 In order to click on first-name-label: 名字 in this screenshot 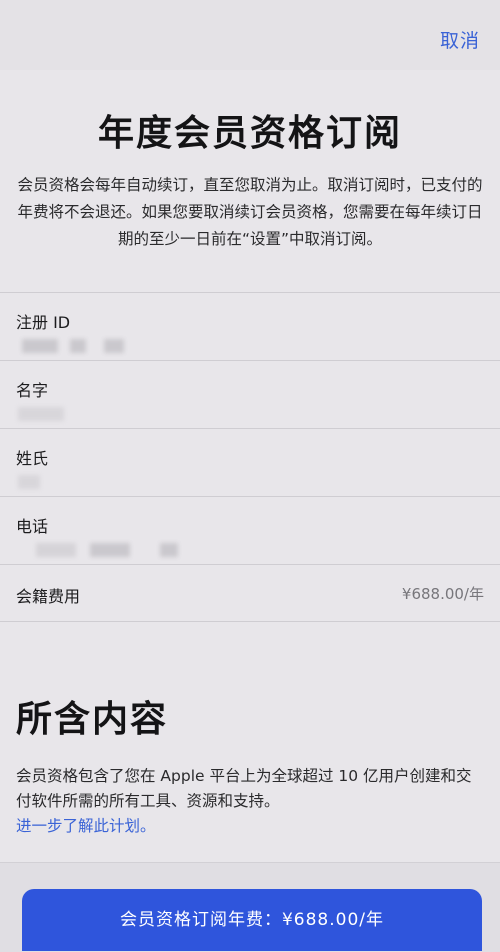, I will do `click(32, 390)`.